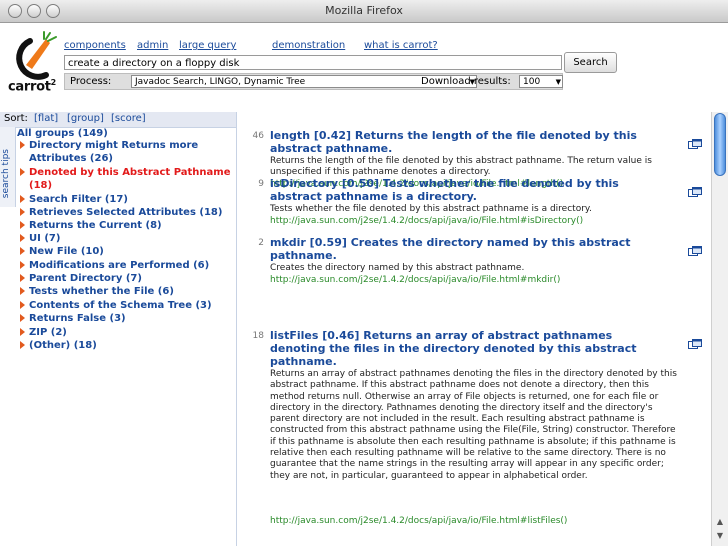  Describe the element at coordinates (258, 336) in the screenshot. I see `result-rank: 18` at that location.